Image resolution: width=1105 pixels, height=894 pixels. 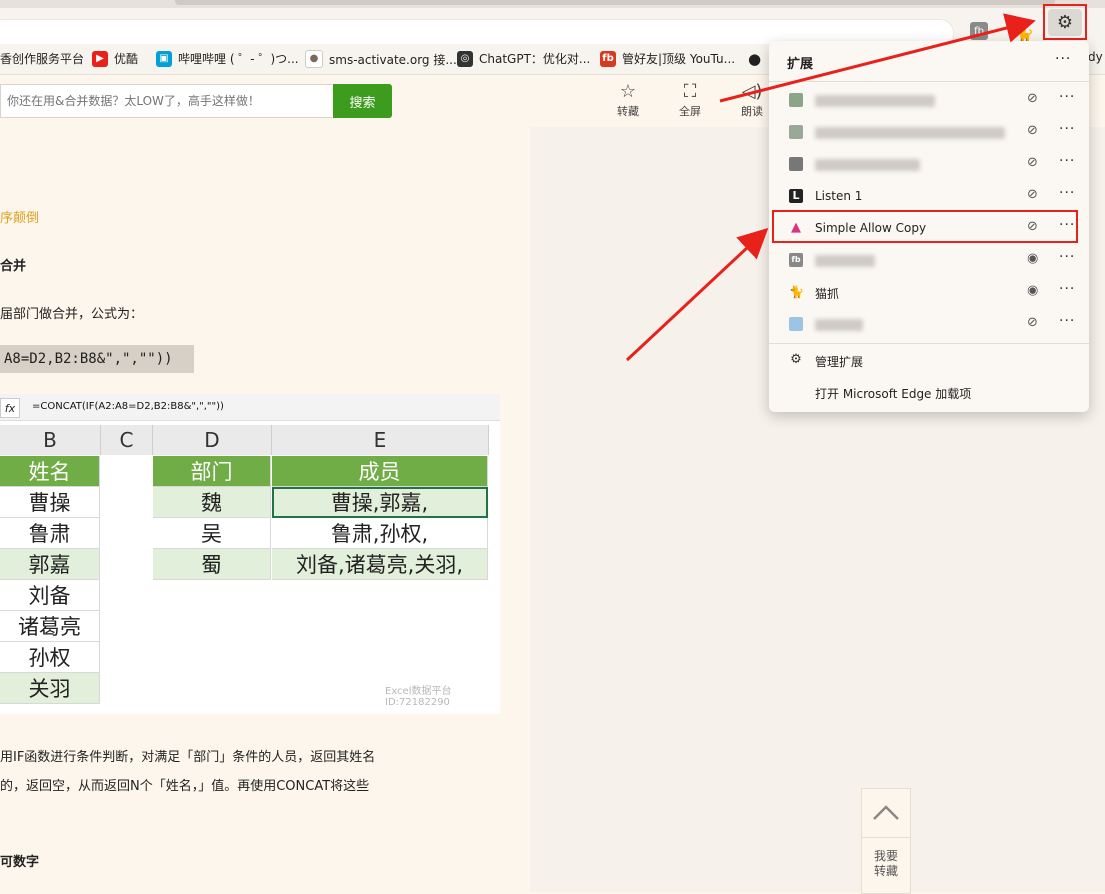 I want to click on arrow-to-extensions, so click(x=877, y=58).